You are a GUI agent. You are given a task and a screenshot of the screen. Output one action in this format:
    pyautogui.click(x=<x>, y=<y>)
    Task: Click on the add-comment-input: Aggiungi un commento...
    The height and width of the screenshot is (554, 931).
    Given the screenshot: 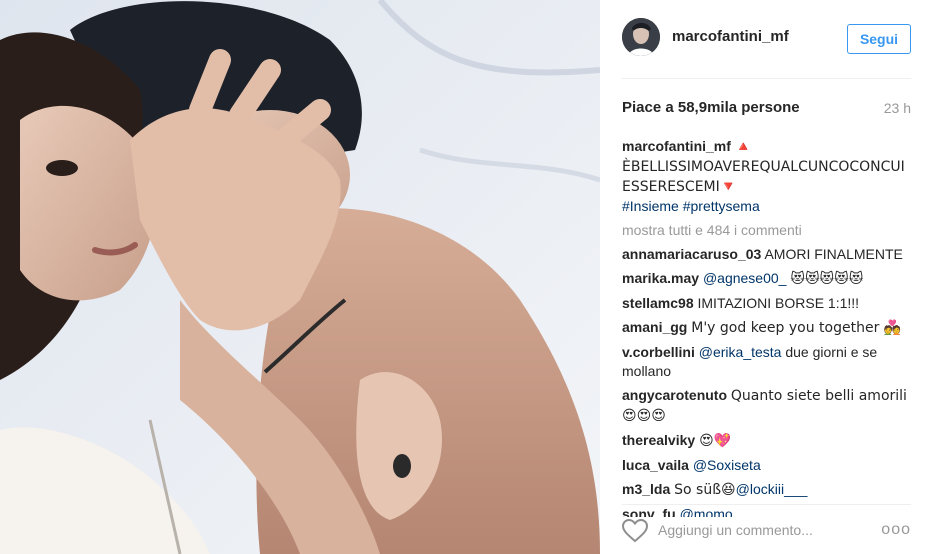 What is the action you would take?
    pyautogui.click(x=735, y=530)
    